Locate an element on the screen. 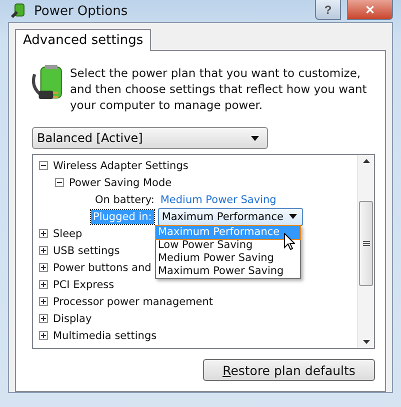 This screenshot has height=407, width=401. scroll-down-icon is located at coordinates (366, 342).